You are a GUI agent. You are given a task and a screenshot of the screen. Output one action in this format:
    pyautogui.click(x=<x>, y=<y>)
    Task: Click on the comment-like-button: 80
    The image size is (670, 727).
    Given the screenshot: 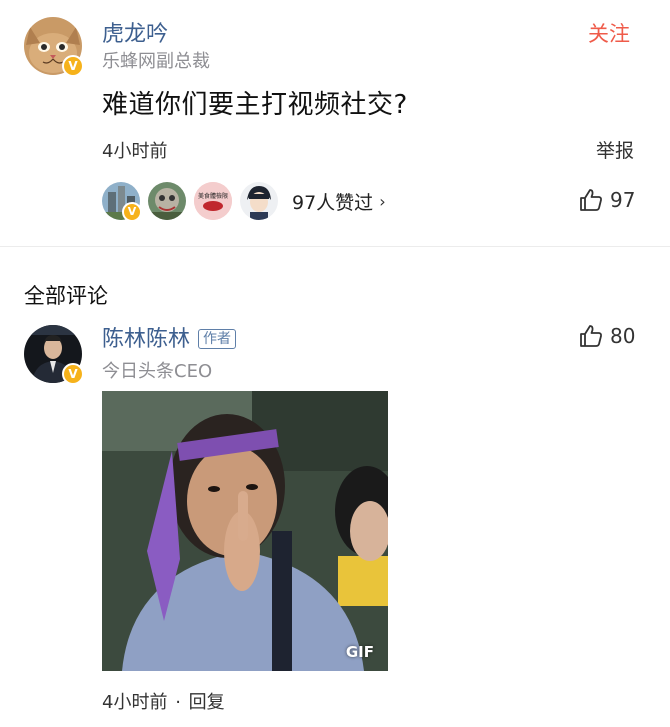 What is the action you would take?
    pyautogui.click(x=606, y=336)
    